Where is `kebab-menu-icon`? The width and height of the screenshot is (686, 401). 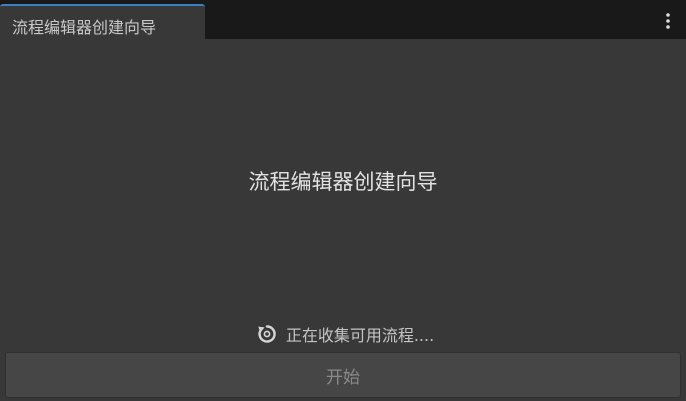
kebab-menu-icon is located at coordinates (668, 21).